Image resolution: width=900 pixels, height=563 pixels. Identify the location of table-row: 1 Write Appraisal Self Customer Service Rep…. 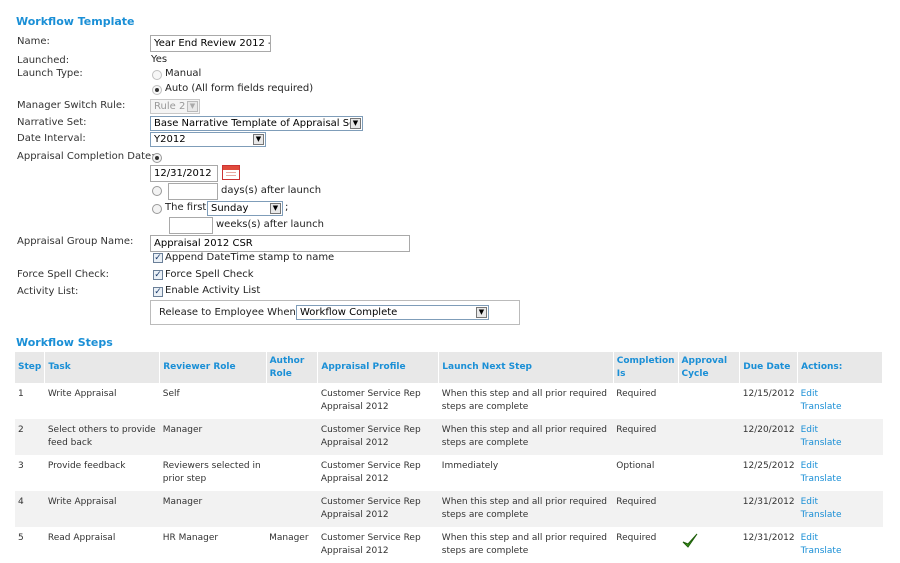
(449, 401).